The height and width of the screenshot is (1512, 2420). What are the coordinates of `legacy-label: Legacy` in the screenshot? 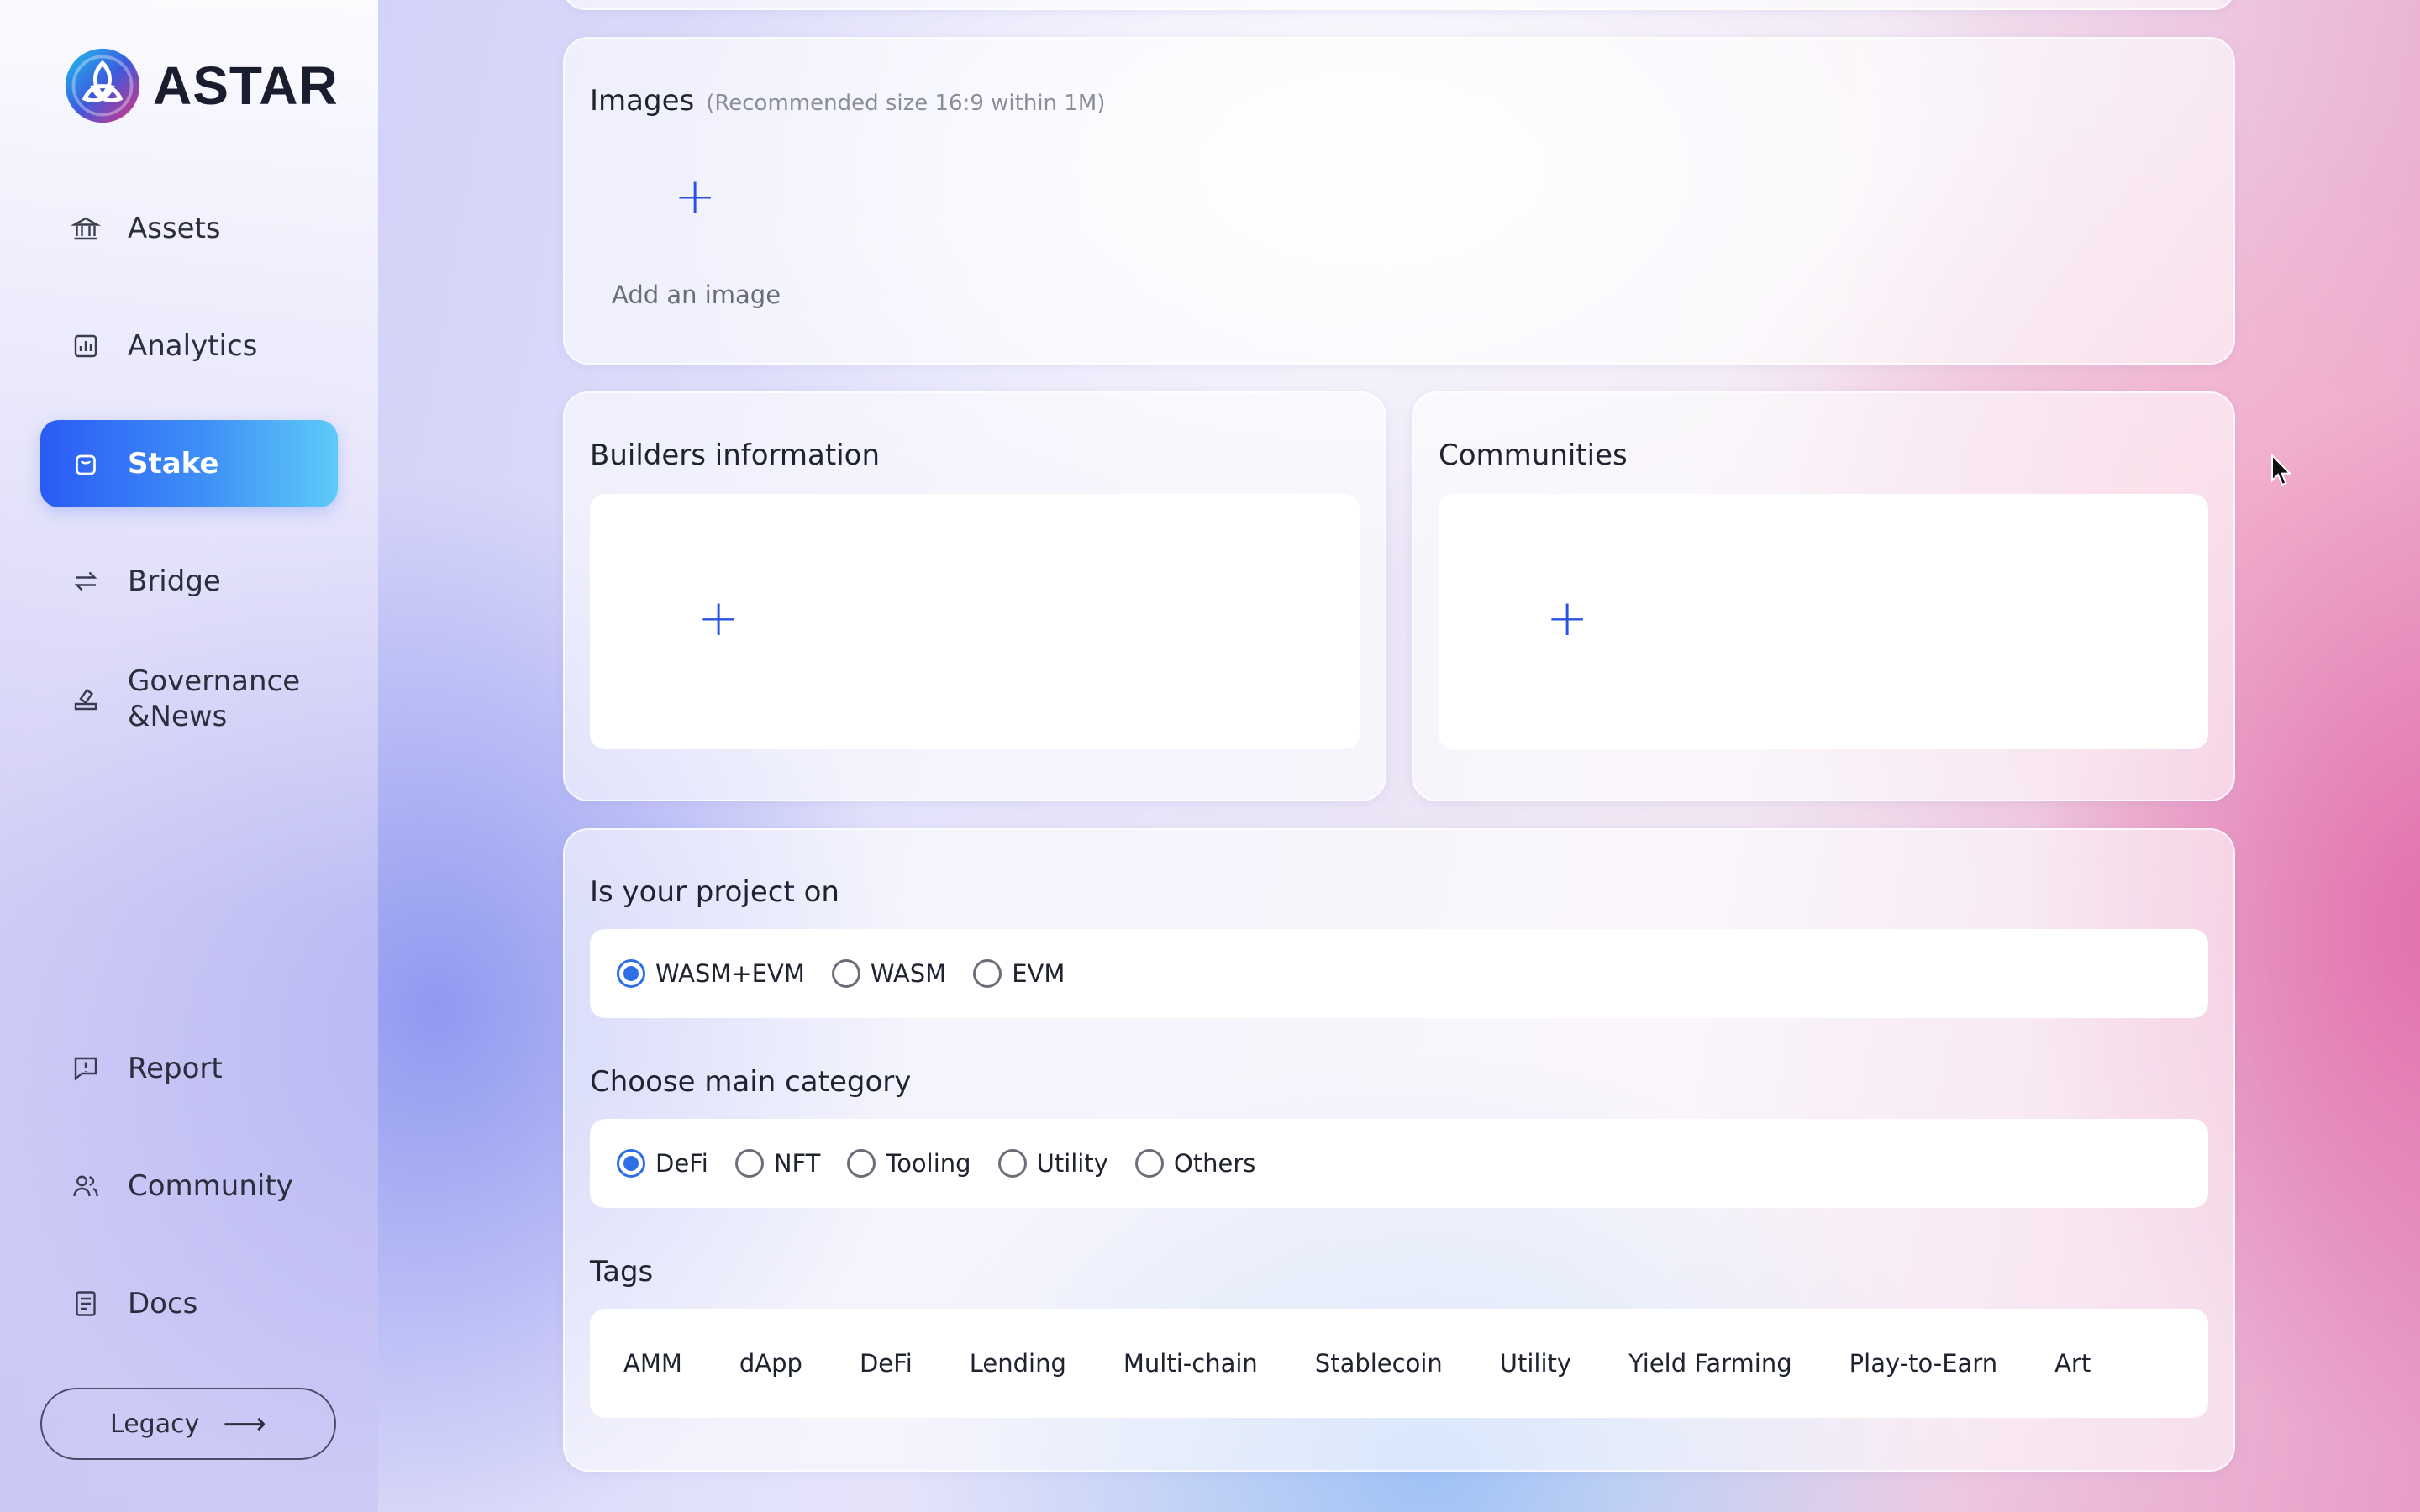 It's located at (155, 1424).